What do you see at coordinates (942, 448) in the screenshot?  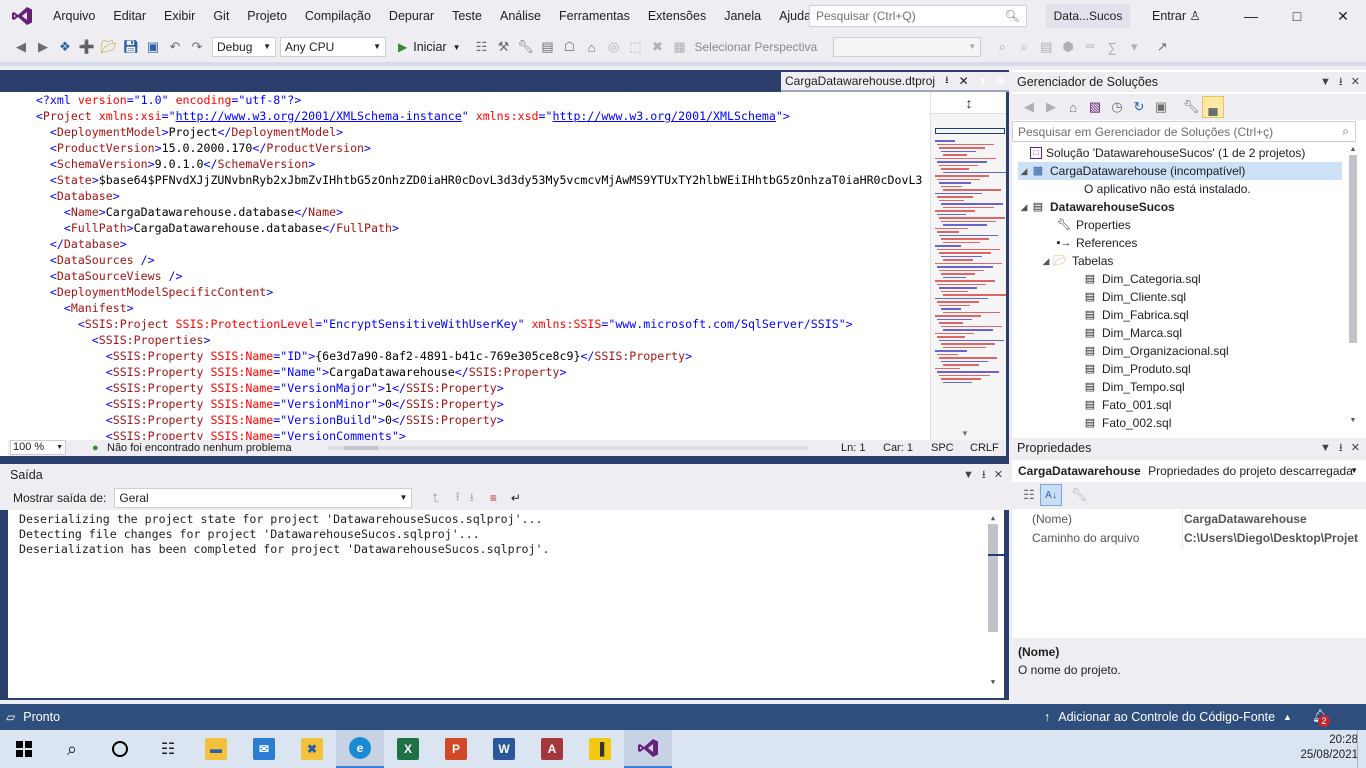 I see `whitespace-indicator: SPC` at bounding box center [942, 448].